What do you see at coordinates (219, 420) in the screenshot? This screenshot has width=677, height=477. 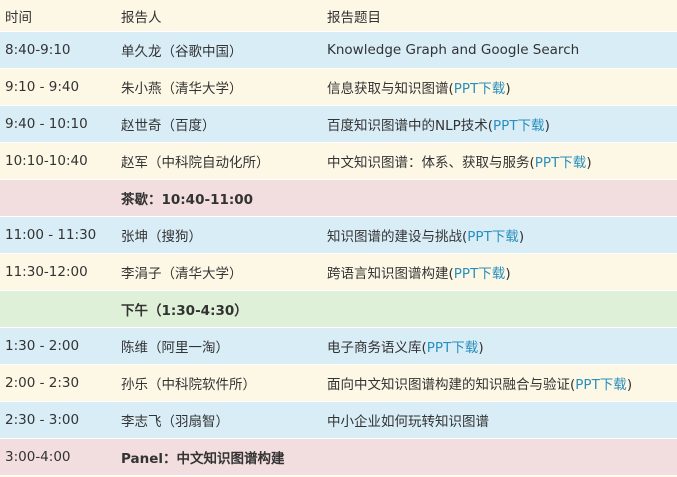 I see `speaker-cell: 李志飞（羽扇智）` at bounding box center [219, 420].